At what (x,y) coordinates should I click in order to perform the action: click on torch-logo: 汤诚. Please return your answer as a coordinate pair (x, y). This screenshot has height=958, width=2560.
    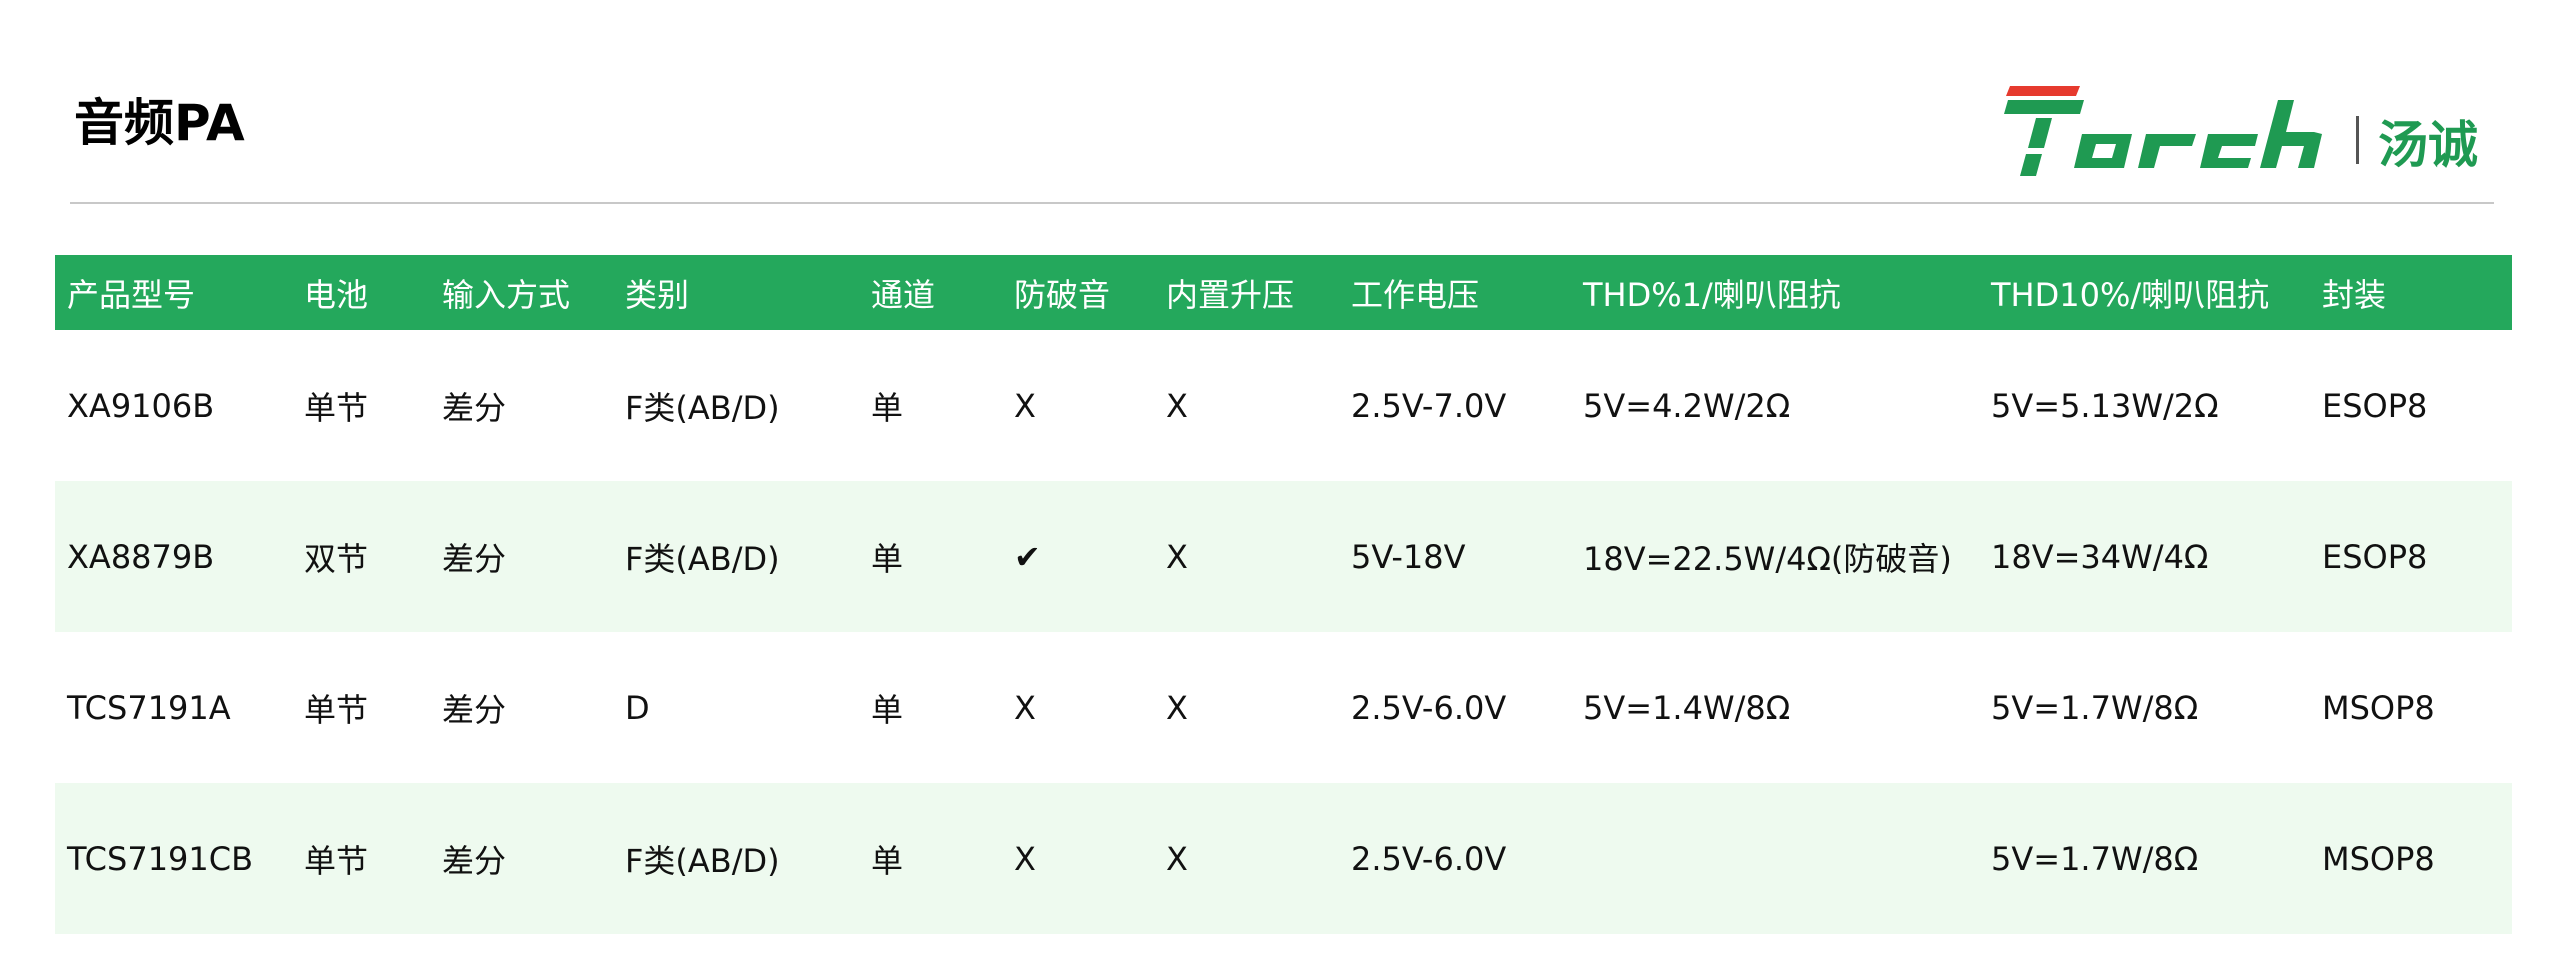
    Looking at the image, I should click on (2241, 131).